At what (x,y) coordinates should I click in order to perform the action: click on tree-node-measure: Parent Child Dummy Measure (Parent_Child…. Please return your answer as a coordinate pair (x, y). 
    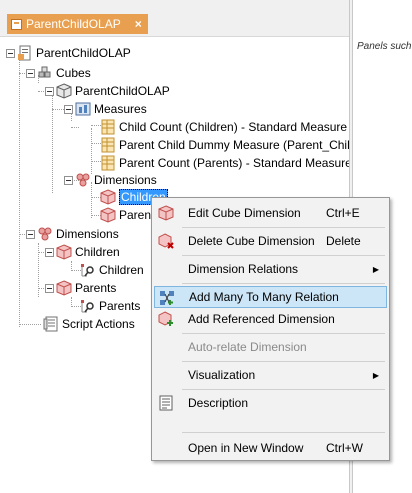
    Looking at the image, I should click on (239, 145).